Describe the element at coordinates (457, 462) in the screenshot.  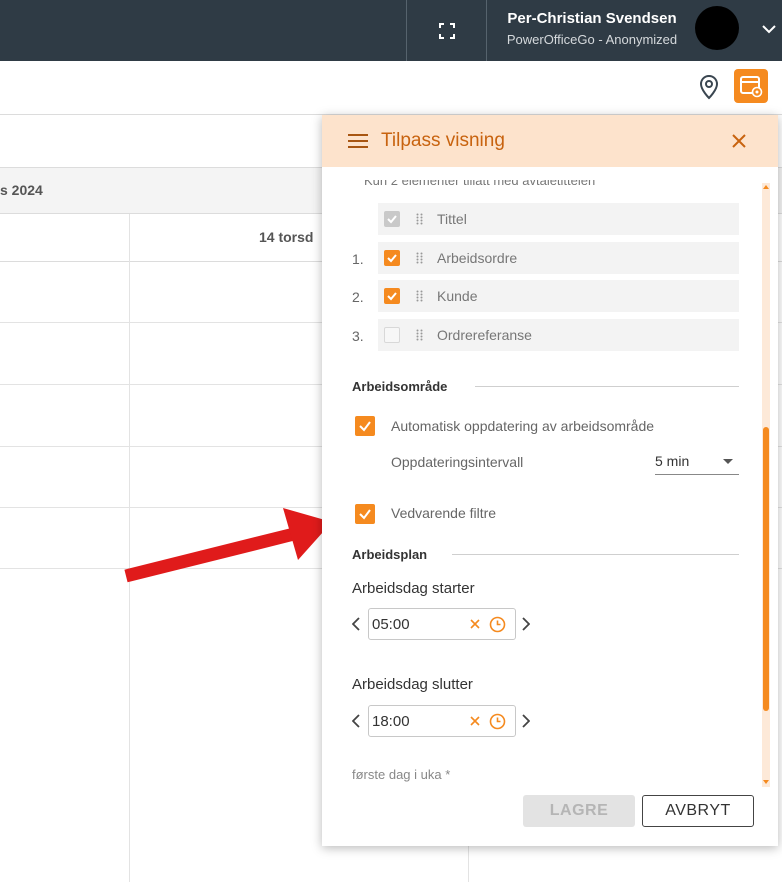
I see `update-interval-label: Oppdateringsintervall` at that location.